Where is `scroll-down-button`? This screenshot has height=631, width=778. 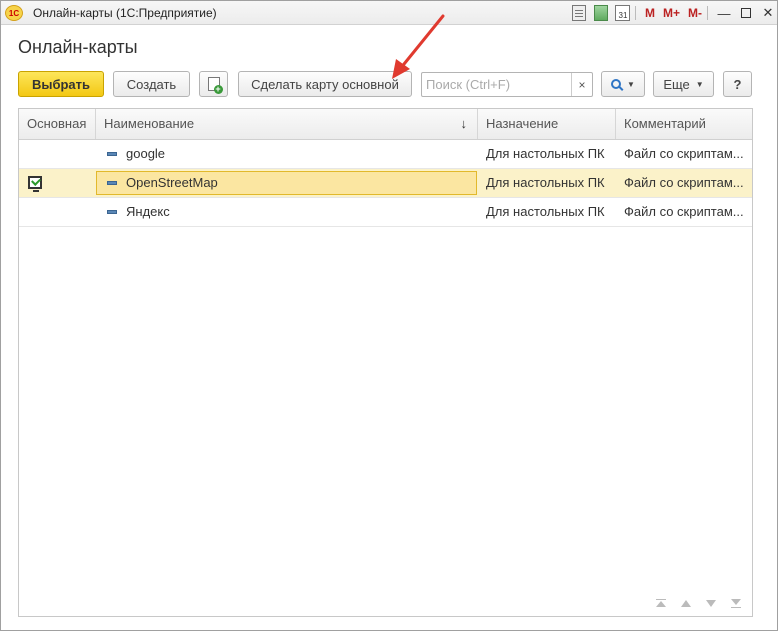
scroll-down-button is located at coordinates (711, 603).